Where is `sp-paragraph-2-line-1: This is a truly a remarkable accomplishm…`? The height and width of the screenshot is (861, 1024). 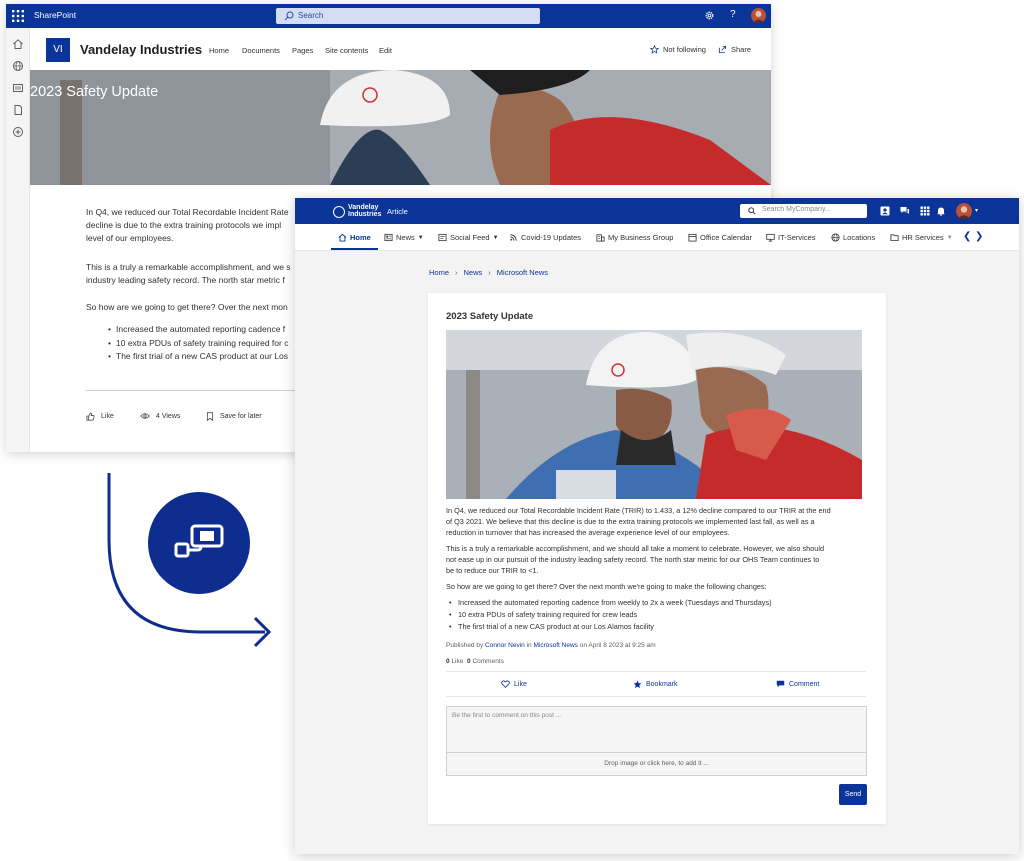 sp-paragraph-2-line-1: This is a truly a remarkable accomplishm… is located at coordinates (188, 267).